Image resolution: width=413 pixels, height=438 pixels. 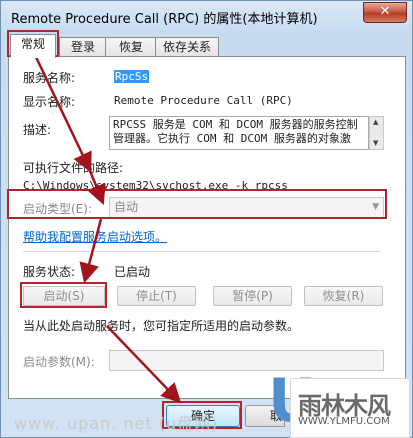 What do you see at coordinates (161, 326) in the screenshot?
I see `start-params-hint: 当从此处启动服务时，您可指定所适用的启动参数。` at bounding box center [161, 326].